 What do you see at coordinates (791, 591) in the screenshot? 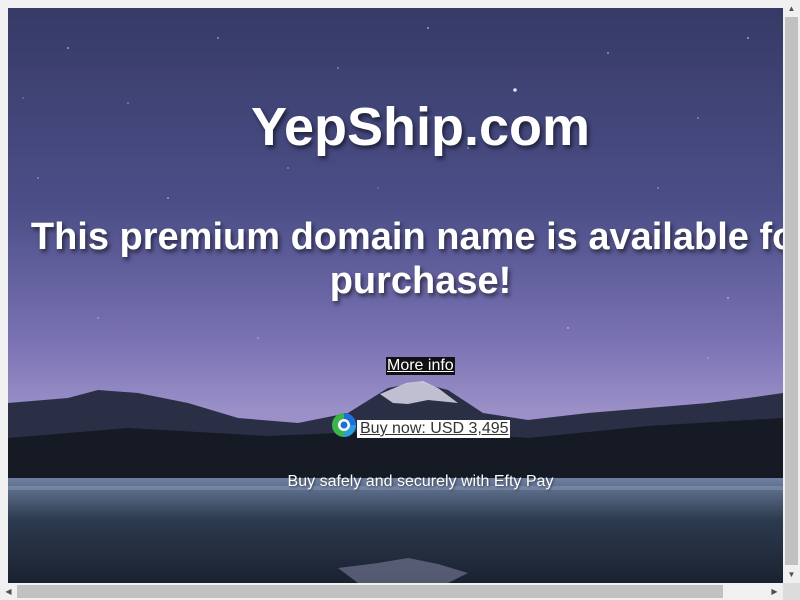
I see `scrollbar-corner` at bounding box center [791, 591].